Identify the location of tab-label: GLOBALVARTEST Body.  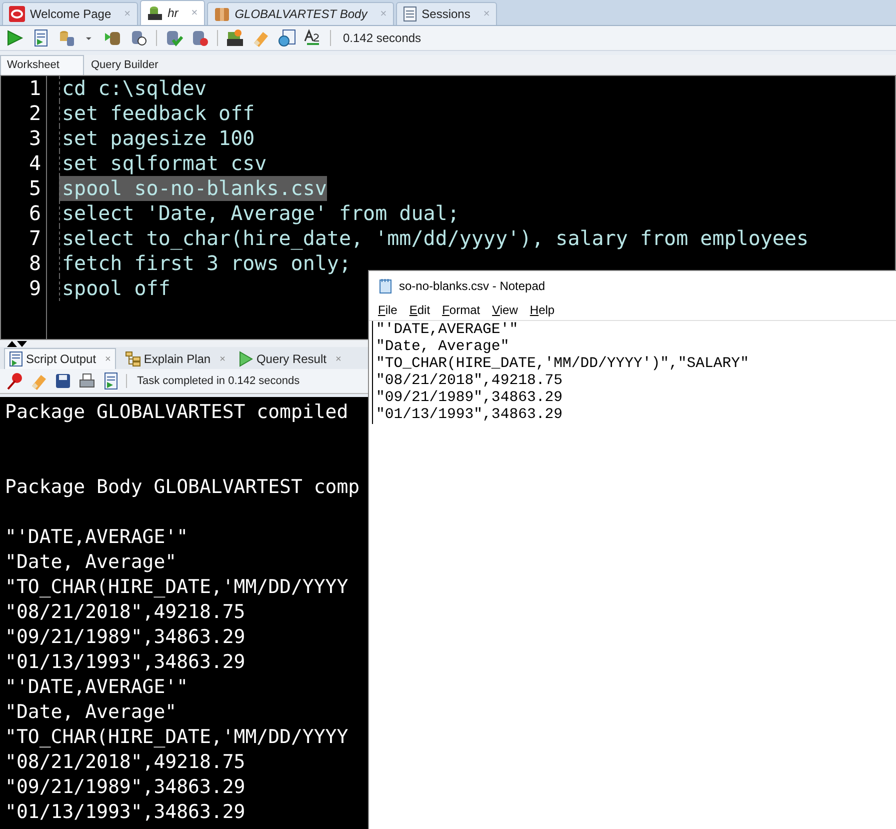
(301, 14).